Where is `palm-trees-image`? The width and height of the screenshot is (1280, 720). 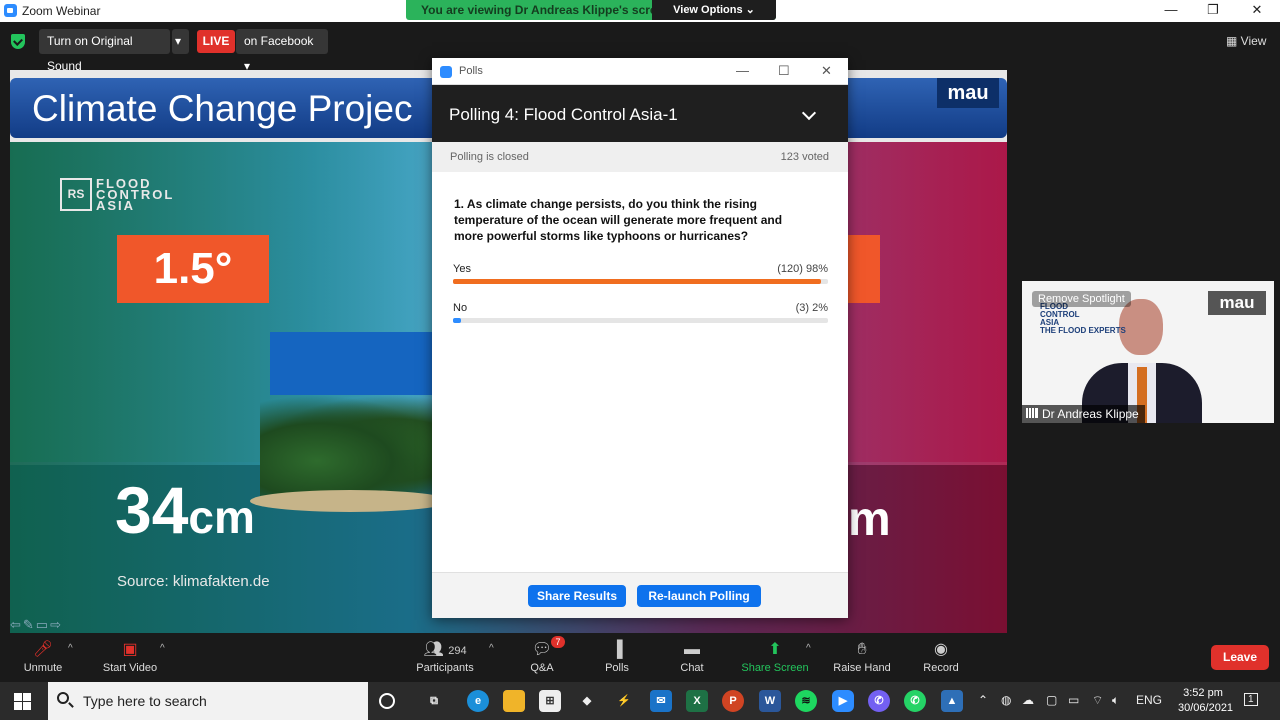
palm-trees-image is located at coordinates (355, 450).